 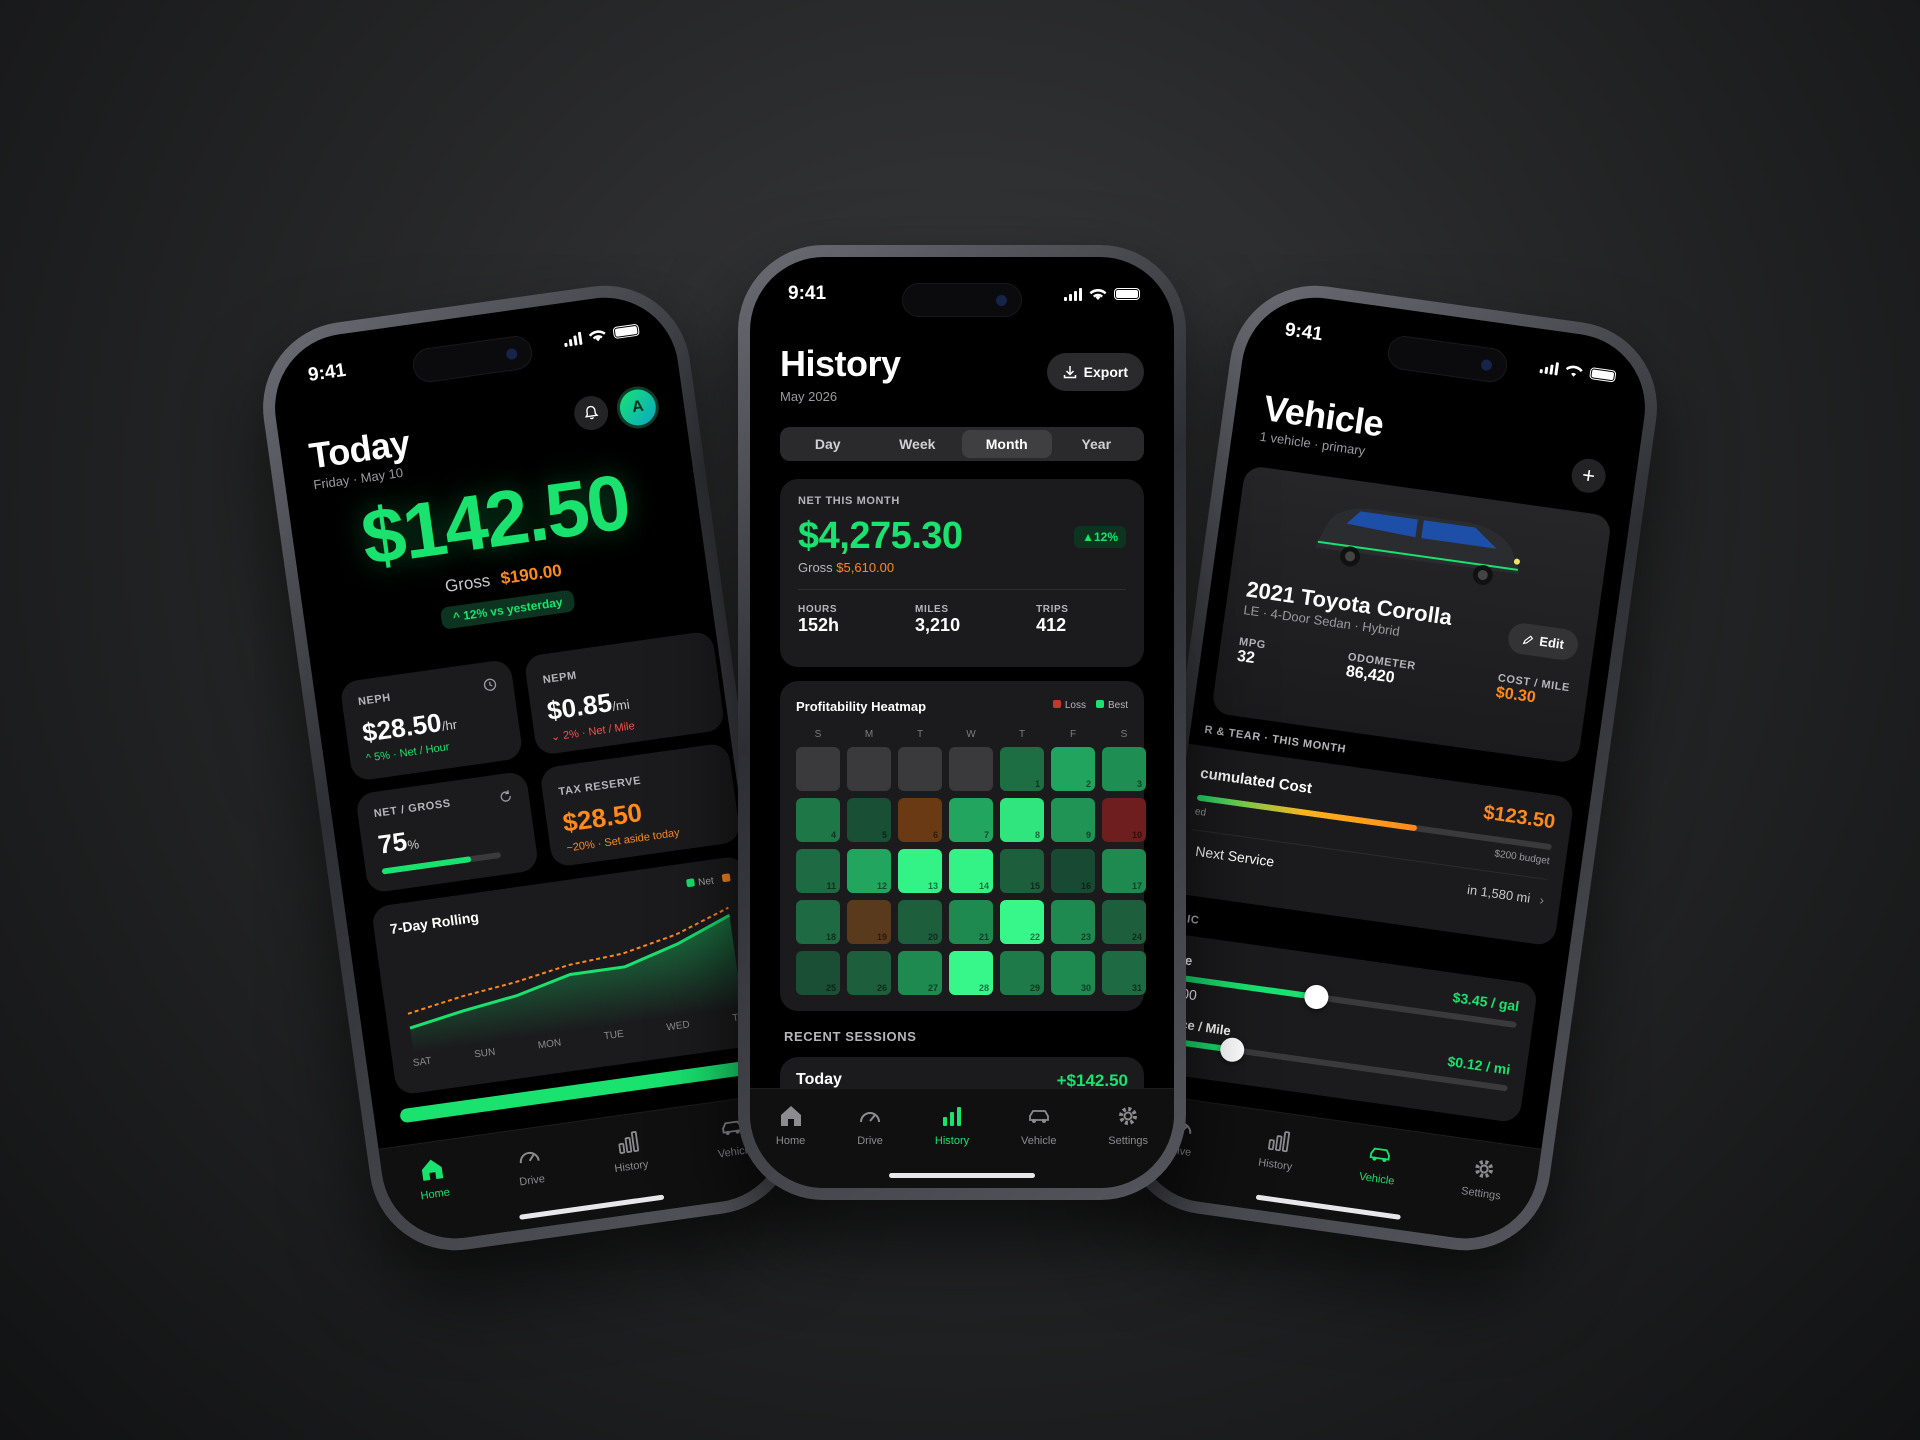 I want to click on heatmap-cell: 18, so click(x=818, y=922).